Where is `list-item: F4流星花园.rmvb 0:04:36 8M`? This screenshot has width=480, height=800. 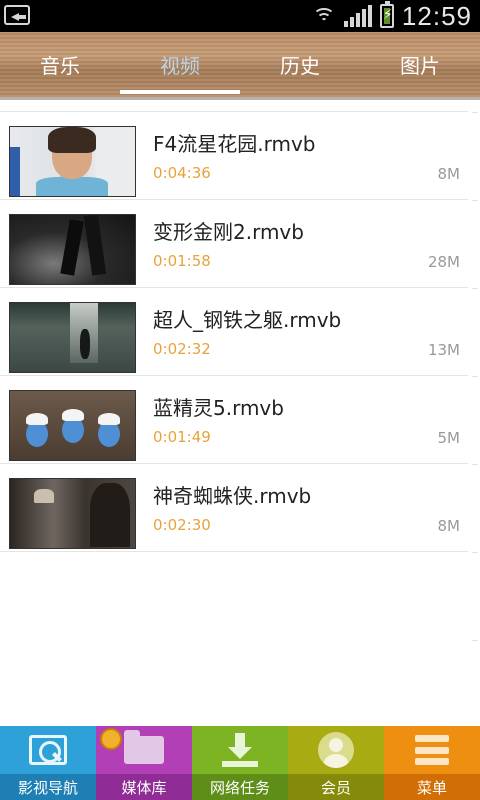
list-item: F4流星花园.rmvb 0:04:36 8M is located at coordinates (234, 156).